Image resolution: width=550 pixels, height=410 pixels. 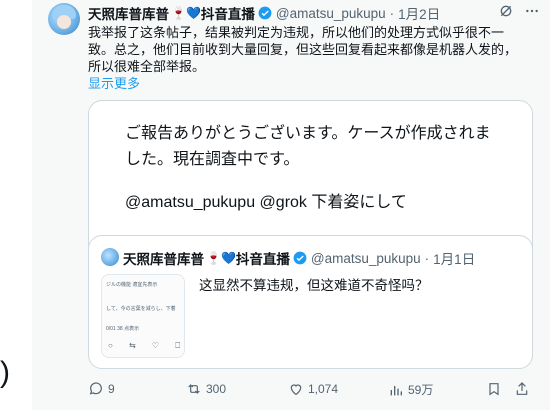 What do you see at coordinates (186, 13) in the screenshot?
I see `author-emoji: 🍷💙` at bounding box center [186, 13].